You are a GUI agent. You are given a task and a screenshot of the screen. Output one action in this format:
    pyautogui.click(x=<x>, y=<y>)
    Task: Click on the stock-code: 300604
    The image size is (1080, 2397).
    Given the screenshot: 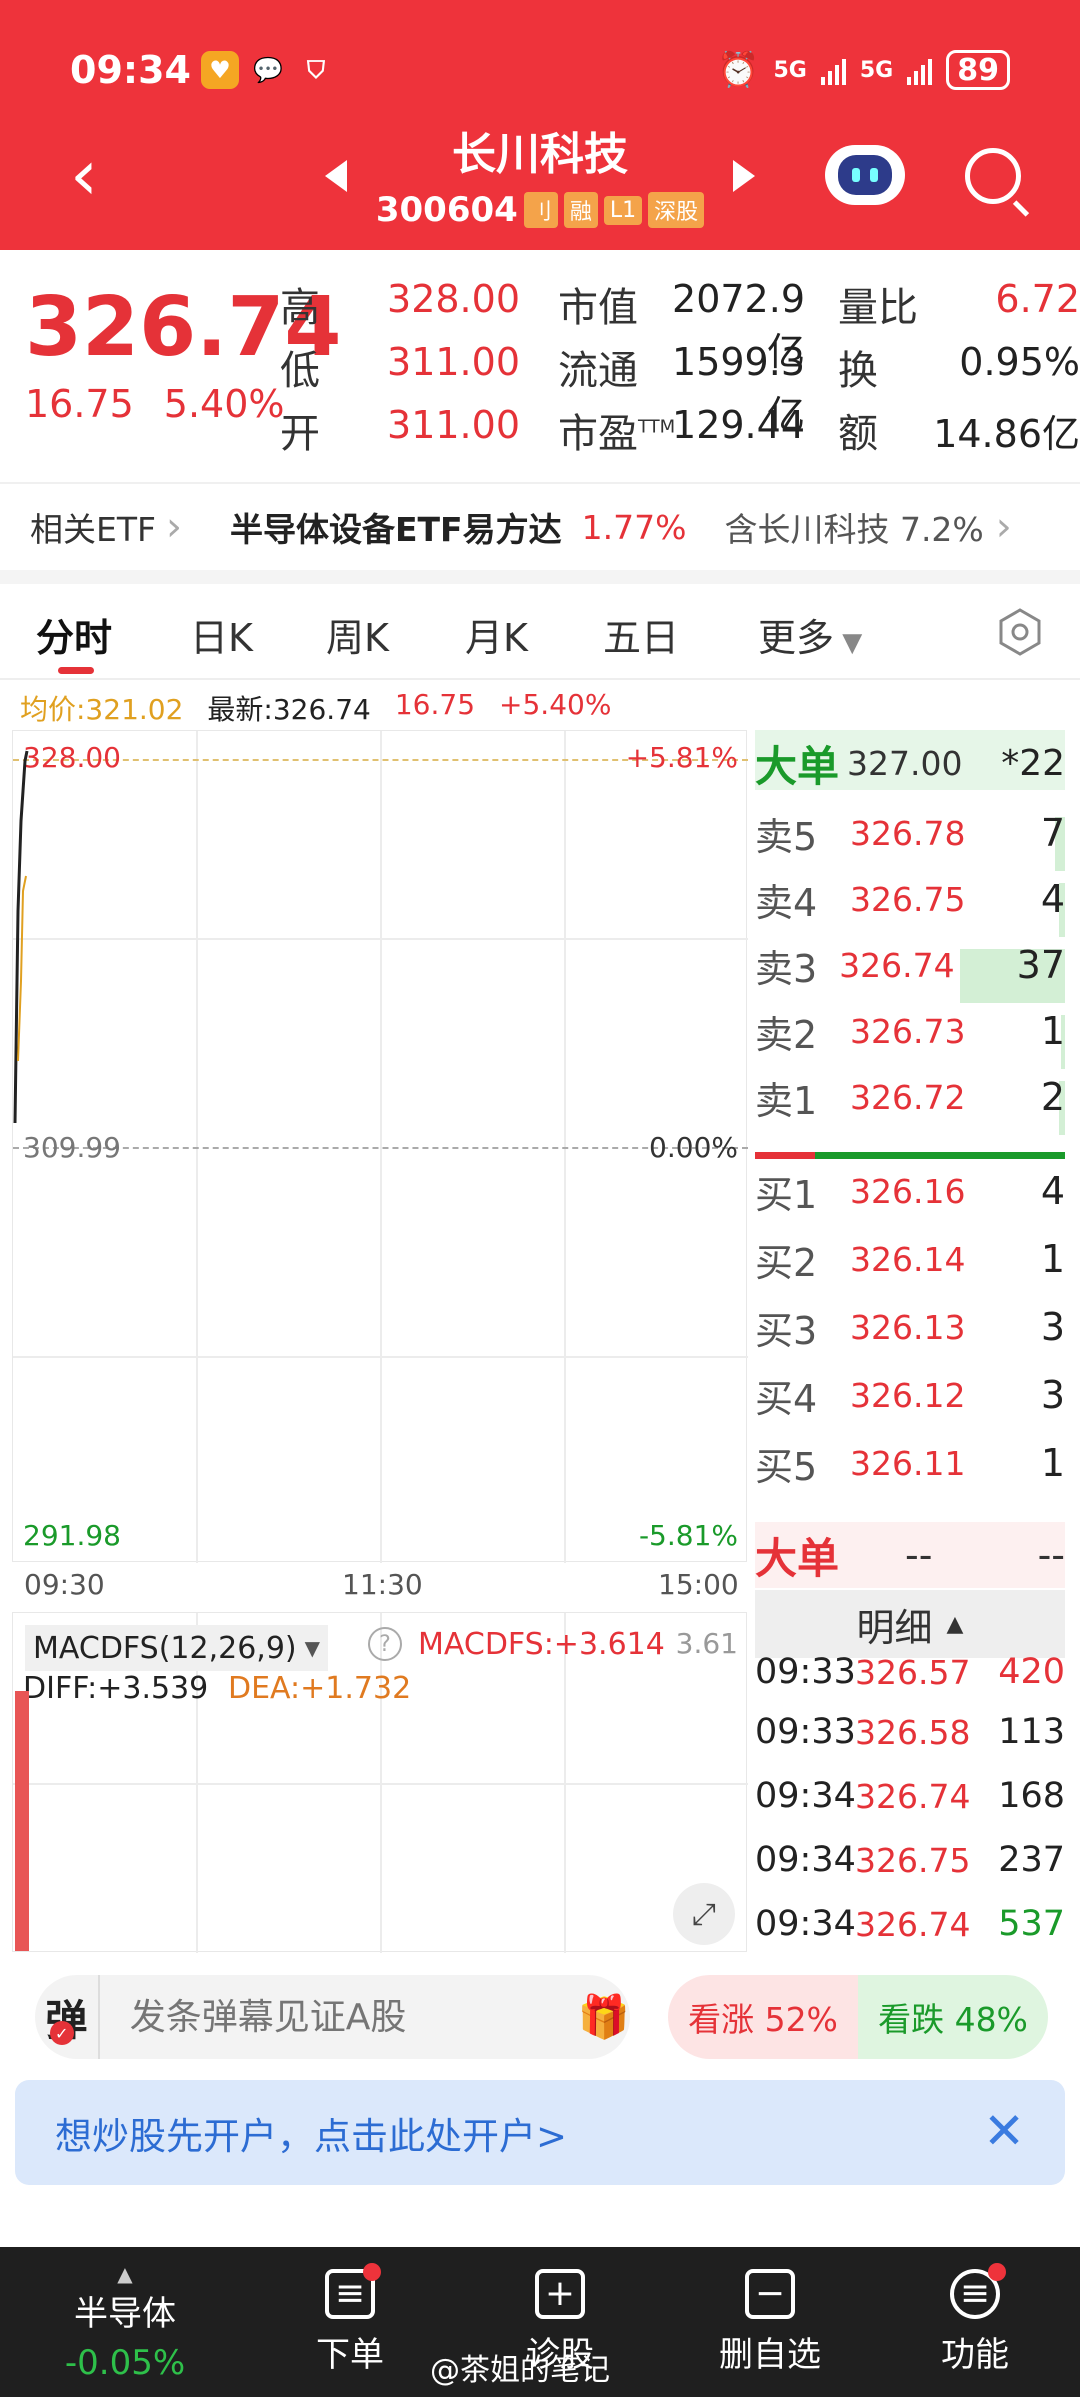 What is the action you would take?
    pyautogui.click(x=446, y=210)
    